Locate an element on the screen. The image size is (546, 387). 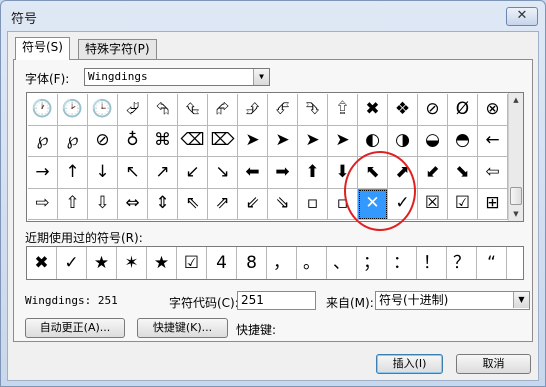
symbol-cell: ↗ is located at coordinates (163, 173).